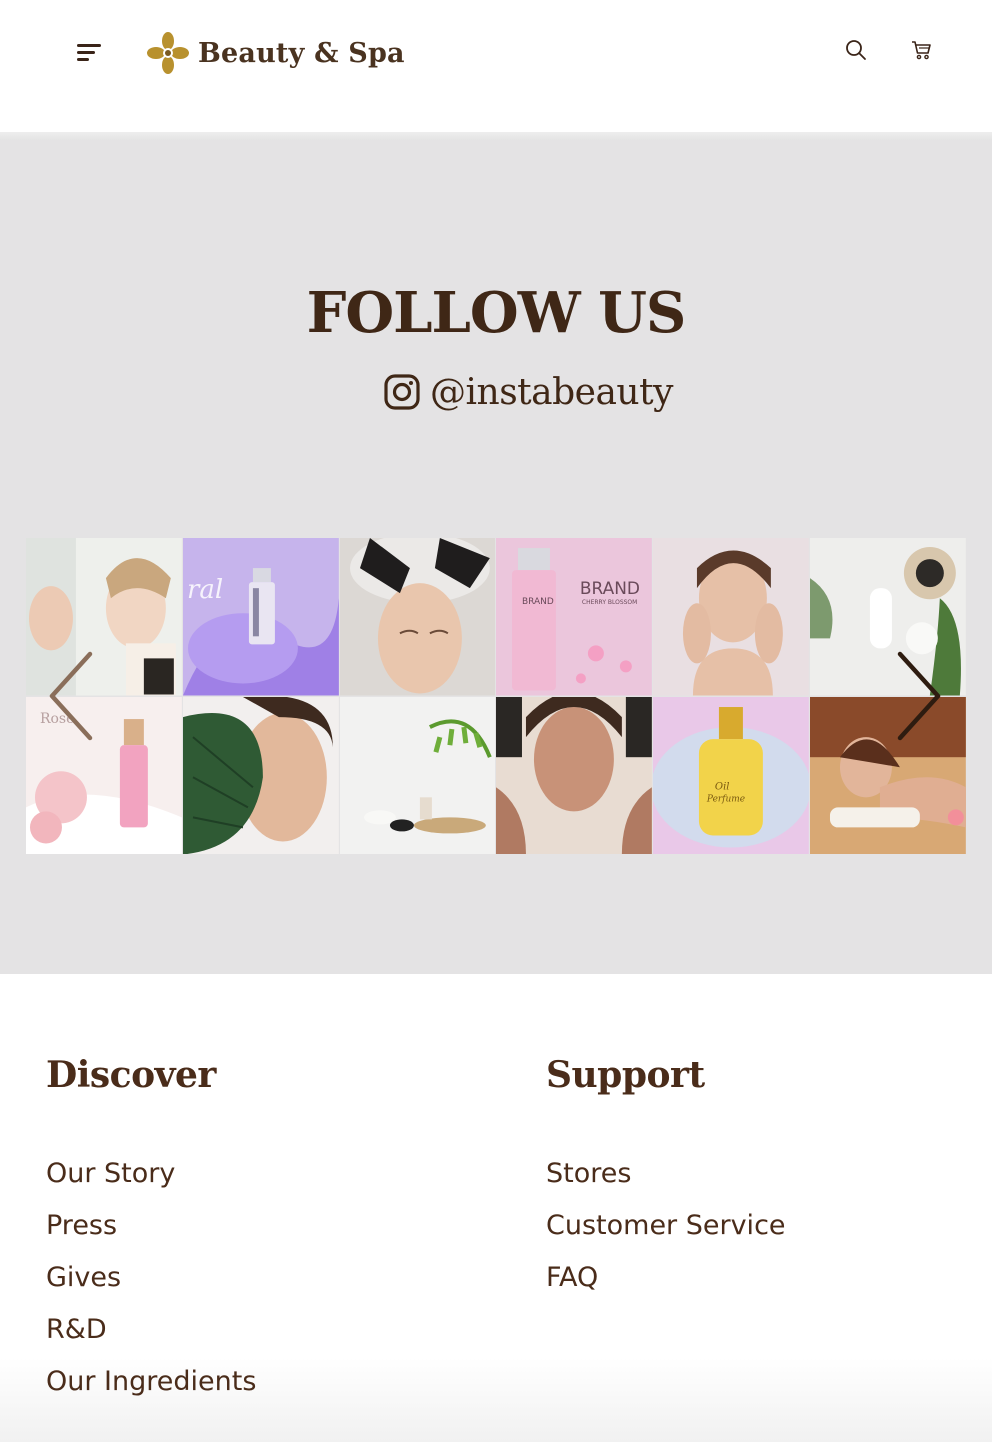 Image resolution: width=992 pixels, height=1442 pixels. What do you see at coordinates (131, 1075) in the screenshot?
I see `discover-heading: Discover` at bounding box center [131, 1075].